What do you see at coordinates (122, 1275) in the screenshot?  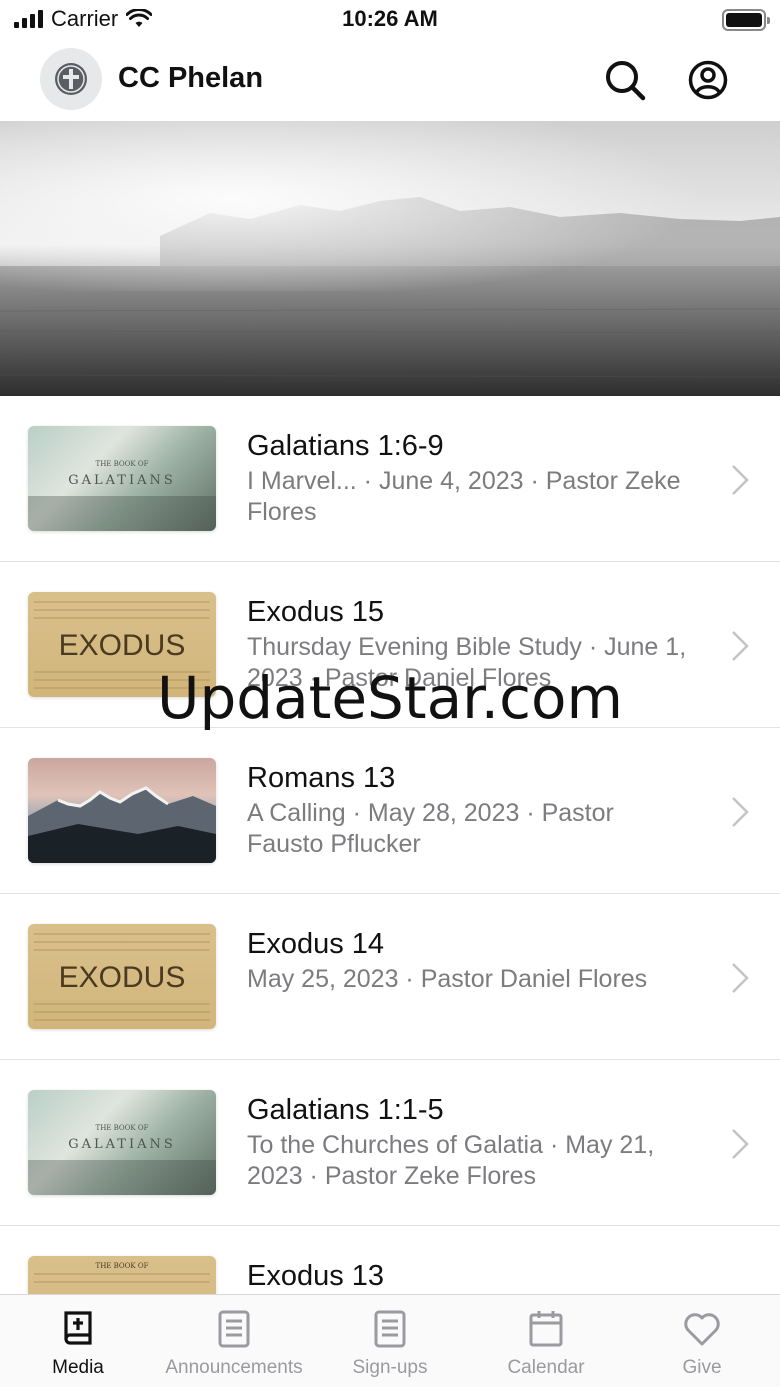 I see `exodus-thumbnail: THE BOOK OF` at bounding box center [122, 1275].